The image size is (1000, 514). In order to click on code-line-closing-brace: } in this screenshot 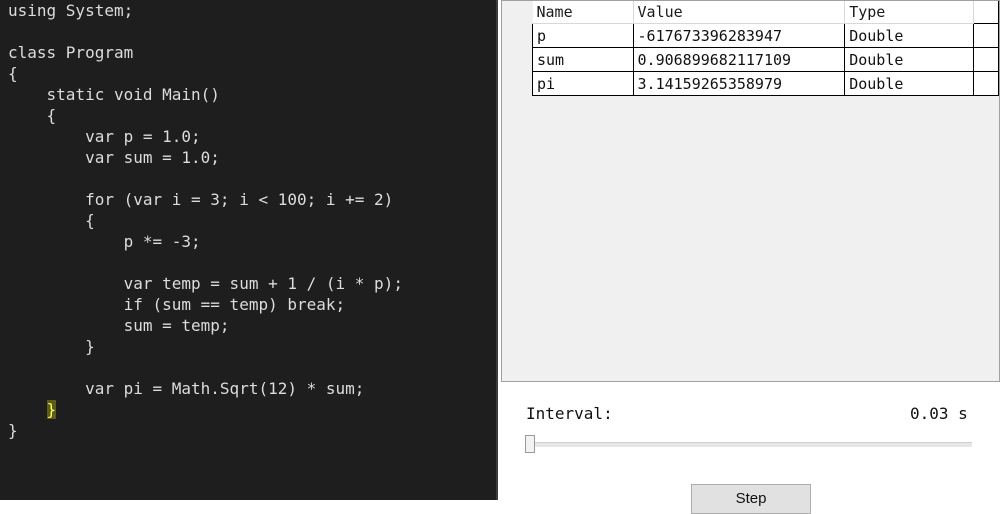, I will do `click(32, 409)`.